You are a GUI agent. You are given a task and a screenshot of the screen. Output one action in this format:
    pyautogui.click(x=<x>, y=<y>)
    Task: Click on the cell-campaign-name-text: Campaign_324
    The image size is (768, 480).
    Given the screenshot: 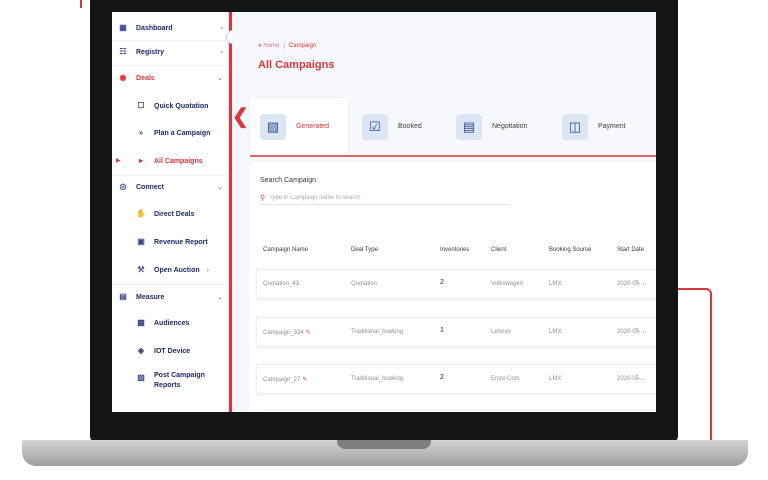 What is the action you would take?
    pyautogui.click(x=283, y=333)
    